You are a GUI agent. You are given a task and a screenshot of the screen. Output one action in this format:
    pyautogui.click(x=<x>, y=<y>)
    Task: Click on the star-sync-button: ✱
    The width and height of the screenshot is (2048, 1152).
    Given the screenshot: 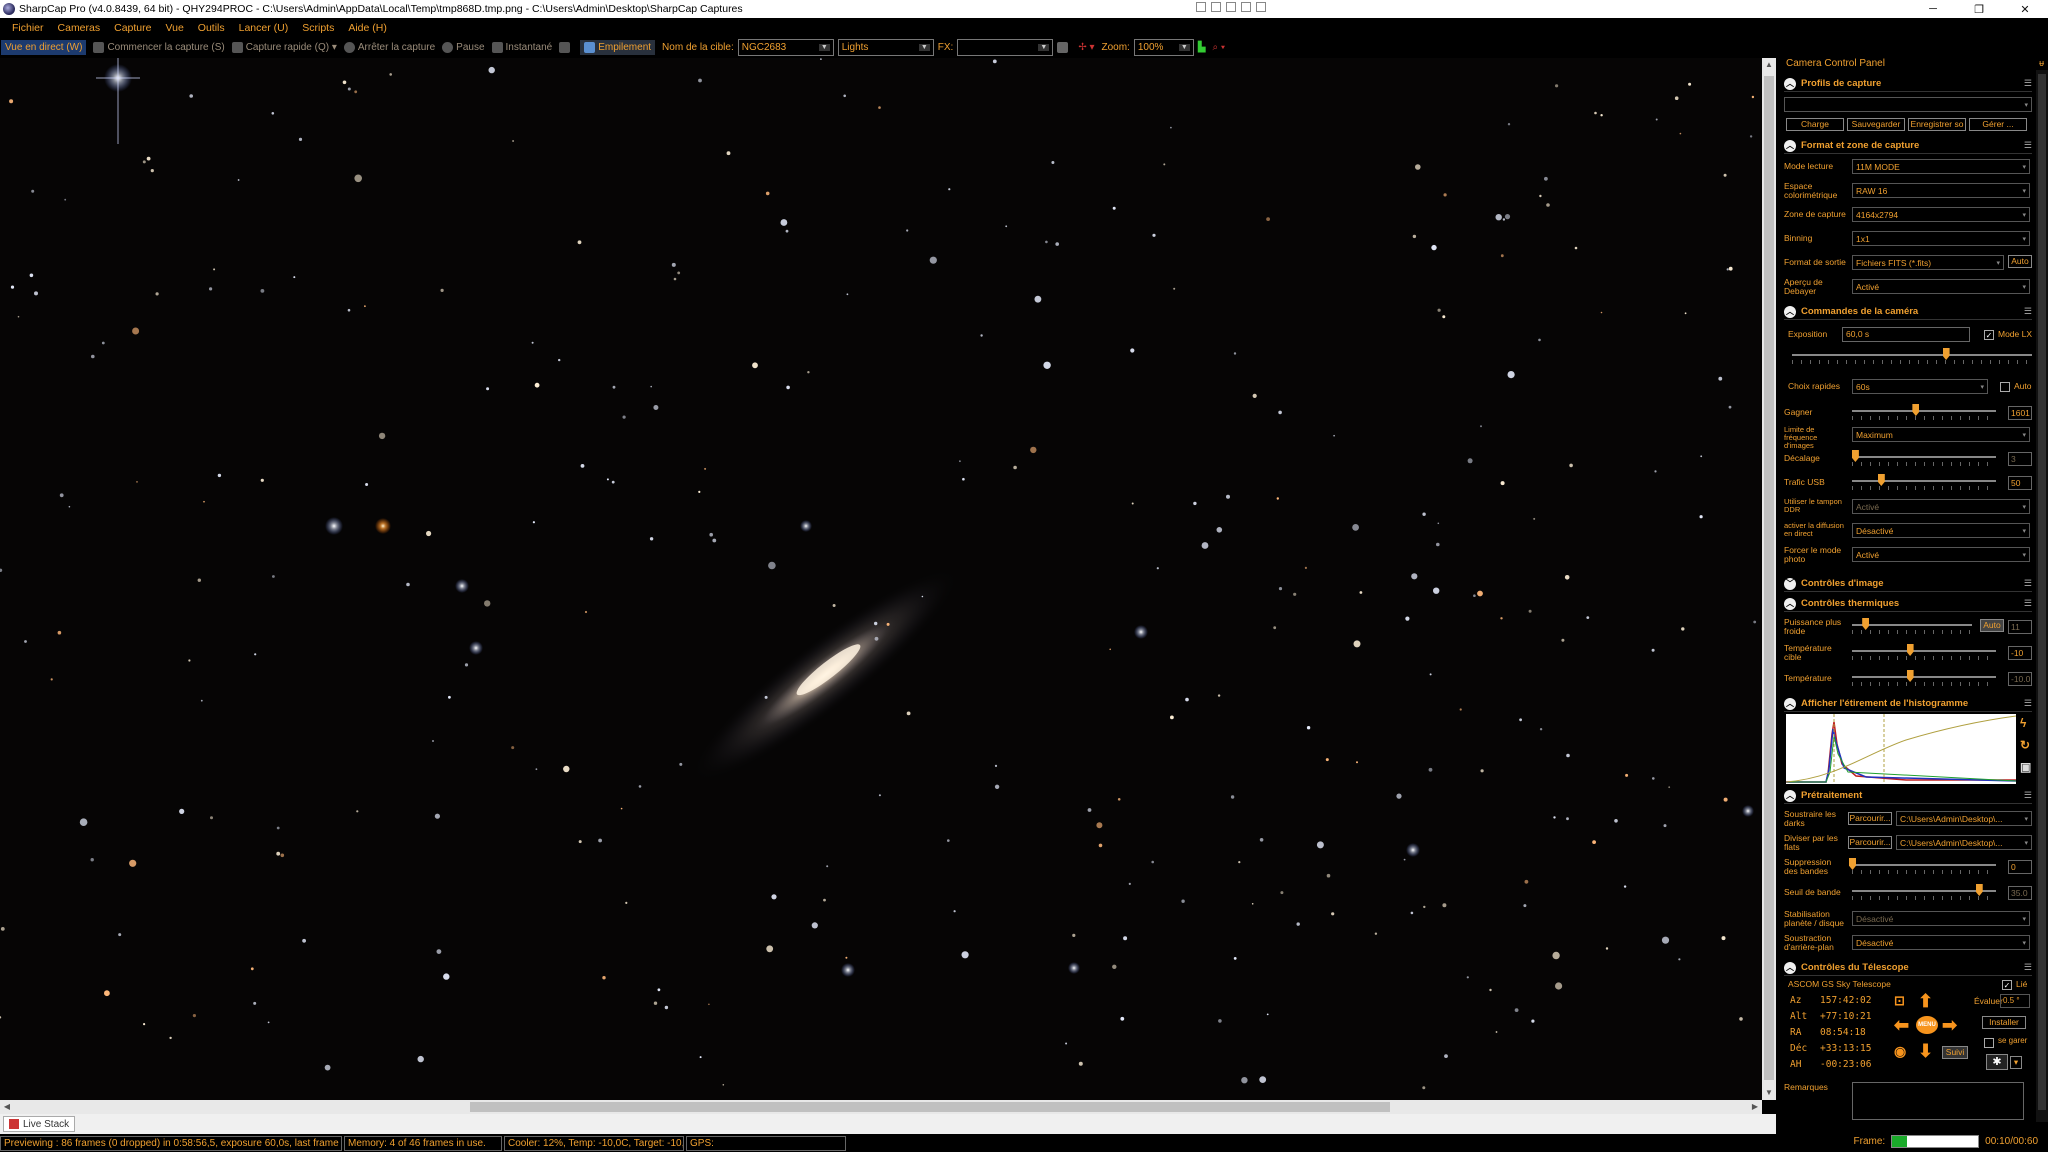 What is the action you would take?
    pyautogui.click(x=1997, y=1062)
    